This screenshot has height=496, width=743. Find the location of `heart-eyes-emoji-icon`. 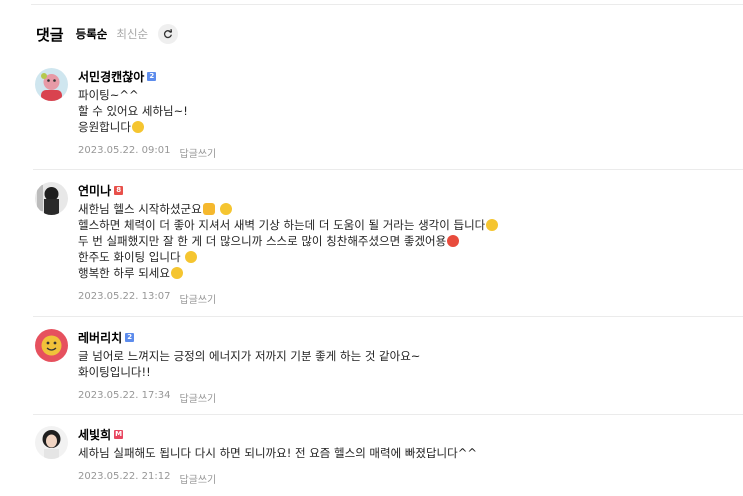

heart-eyes-emoji-icon is located at coordinates (453, 241).